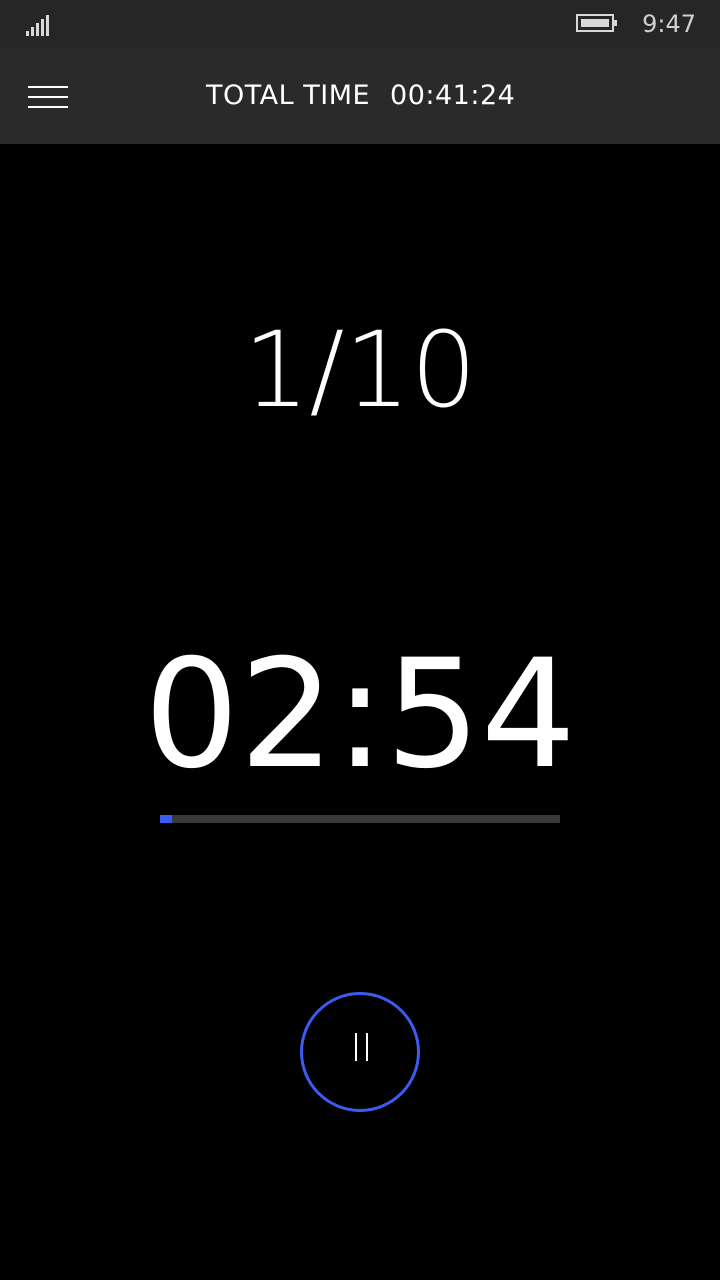 The height and width of the screenshot is (1280, 720). What do you see at coordinates (669, 24) in the screenshot?
I see `status-clock: 9:47` at bounding box center [669, 24].